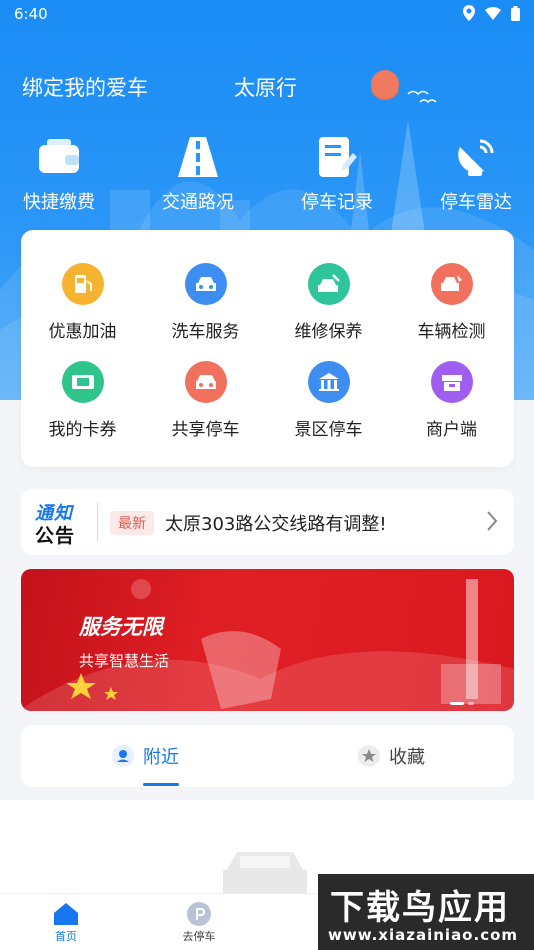 This screenshot has height=950, width=534. Describe the element at coordinates (337, 202) in the screenshot. I see `parking-record-label: 停车记录` at that location.